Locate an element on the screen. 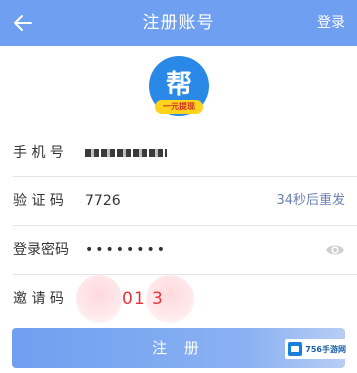  logo-character: 帮 is located at coordinates (178, 84).